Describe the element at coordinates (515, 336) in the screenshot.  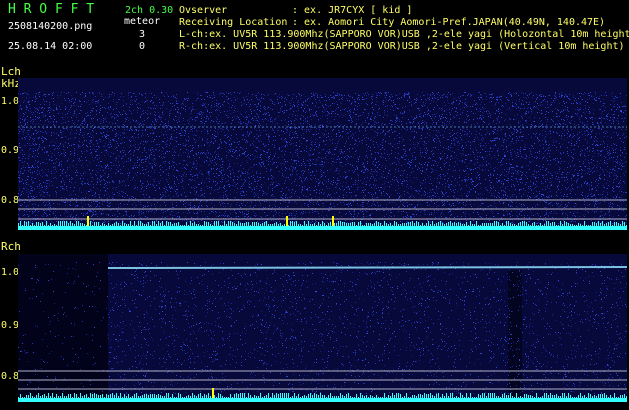
I see `rch-dark-region-right` at that location.